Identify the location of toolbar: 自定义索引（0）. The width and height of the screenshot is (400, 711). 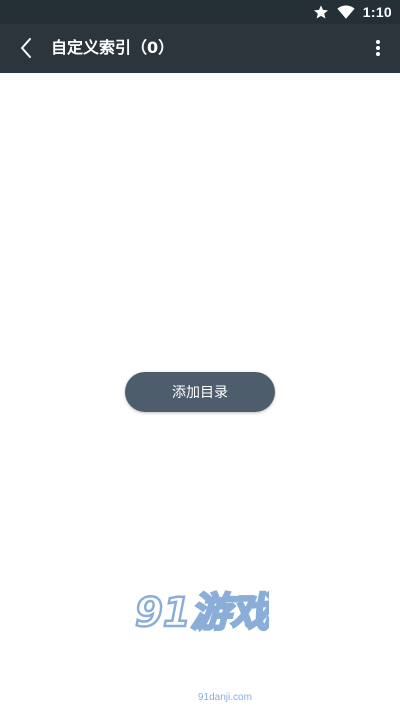
(200, 48).